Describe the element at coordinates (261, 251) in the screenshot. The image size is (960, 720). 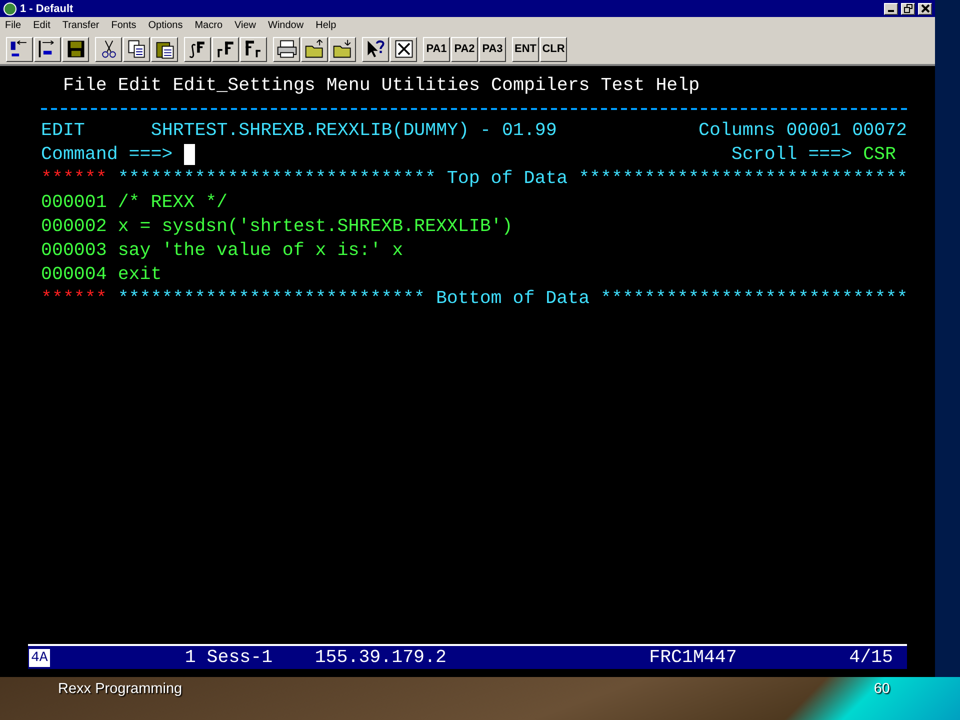
I see `line-text: say 'the value of x is:' x` at that location.